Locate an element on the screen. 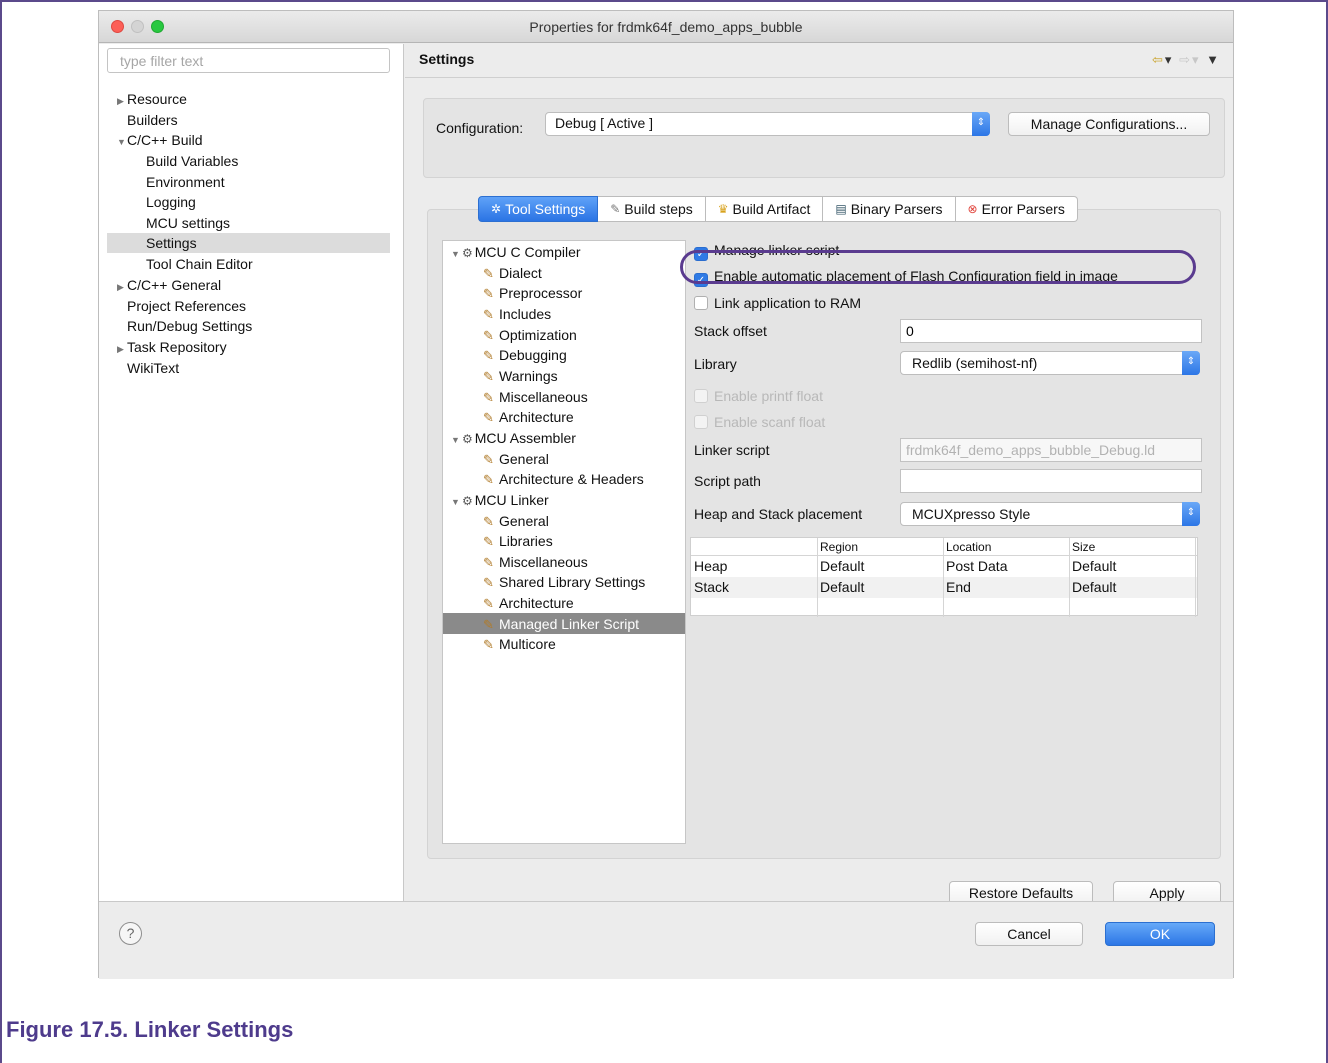 This screenshot has height=1063, width=1328. linker-script-input is located at coordinates (1051, 450).